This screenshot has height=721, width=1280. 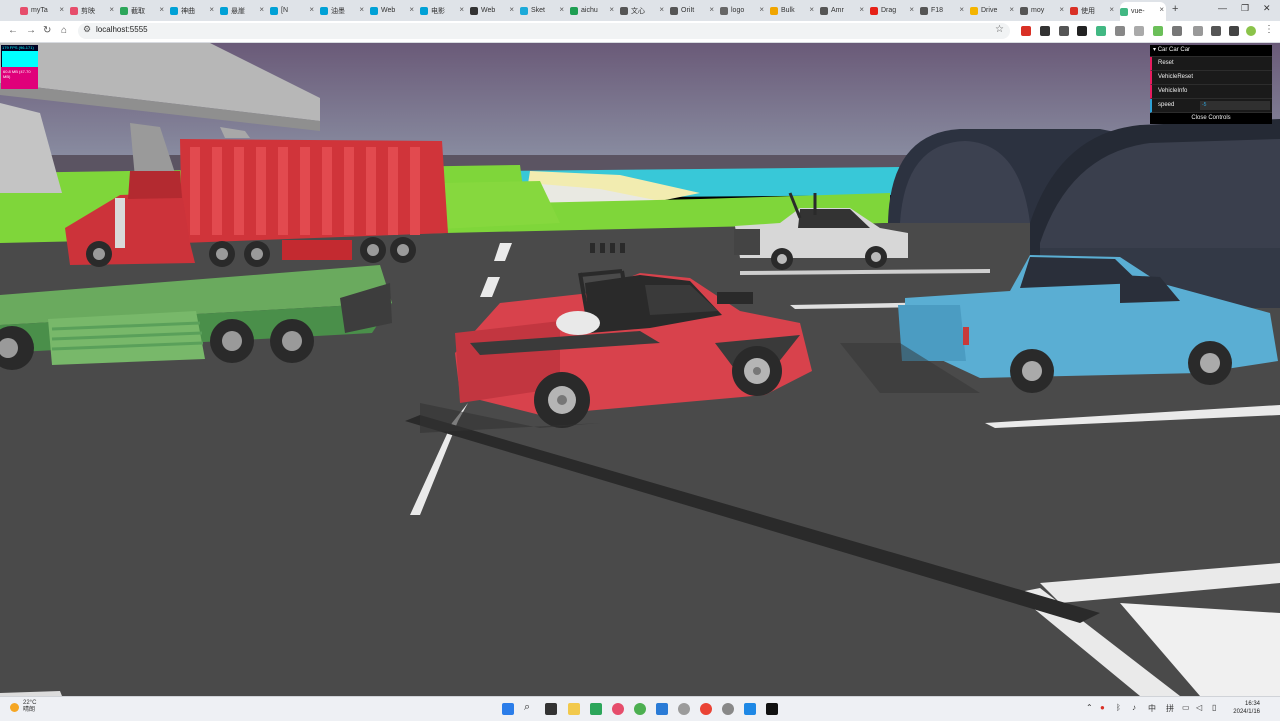 I want to click on vehicle-reset-button: VehicleReset, so click(x=1211, y=78).